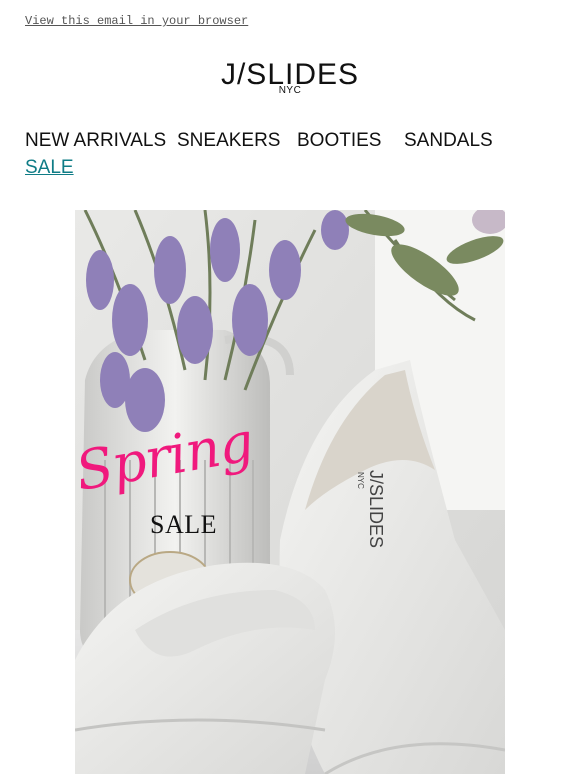  Describe the element at coordinates (448, 141) in the screenshot. I see `nav-sandals: SANDALS` at that location.